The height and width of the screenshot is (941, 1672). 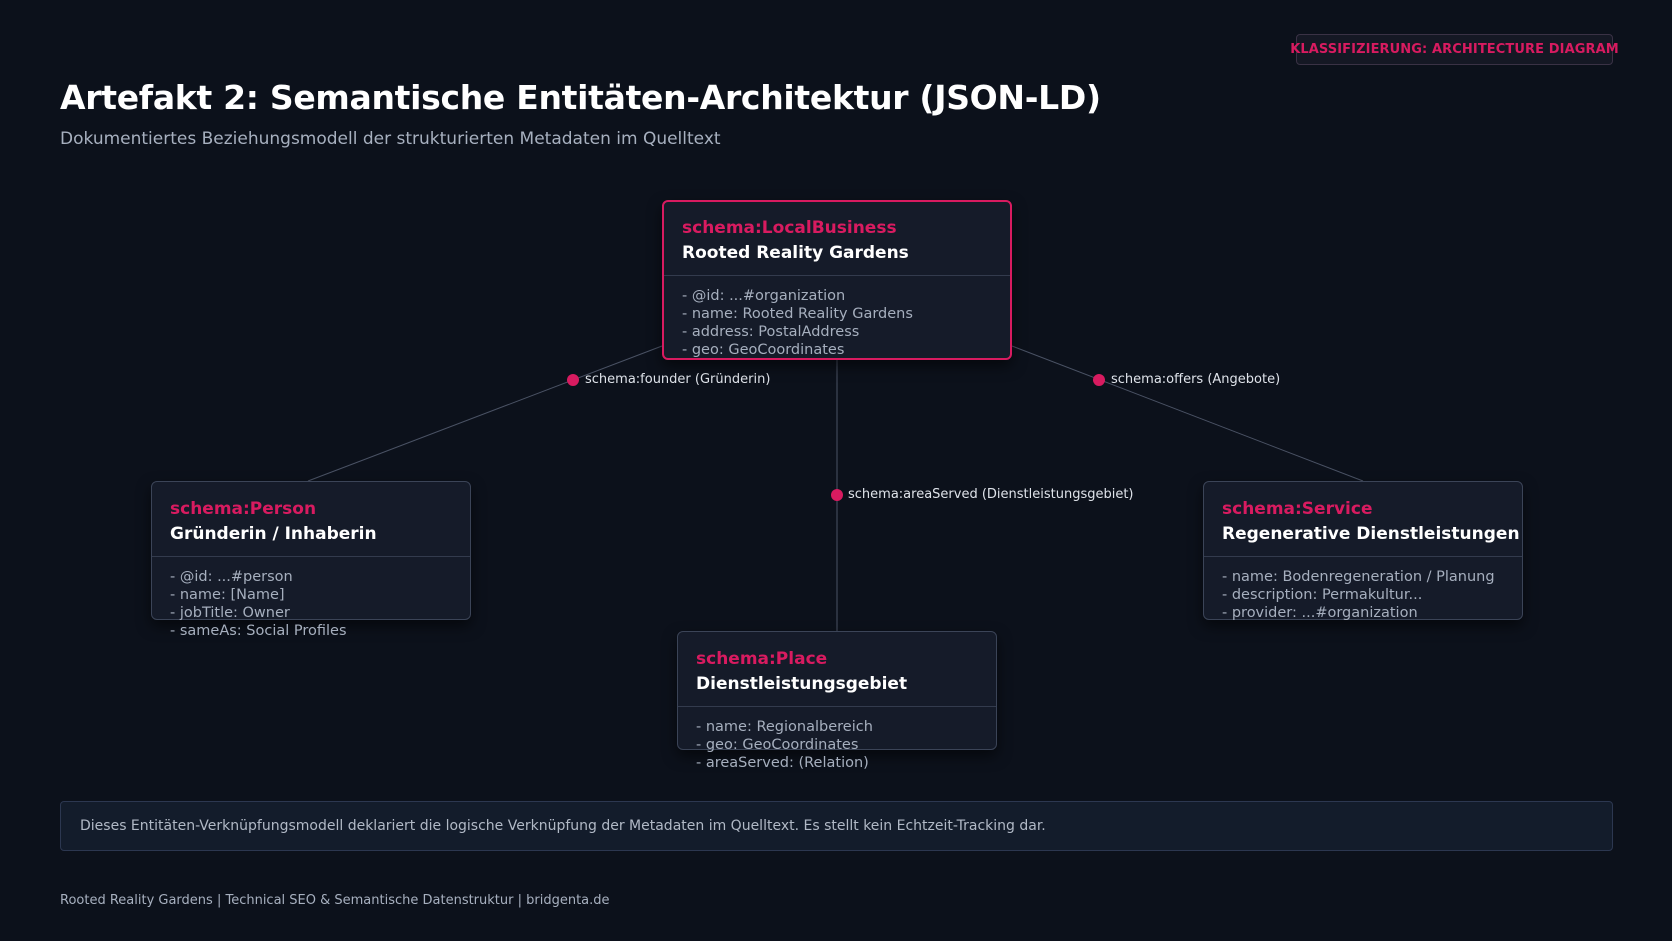 I want to click on area-served-dot, so click(x=837, y=495).